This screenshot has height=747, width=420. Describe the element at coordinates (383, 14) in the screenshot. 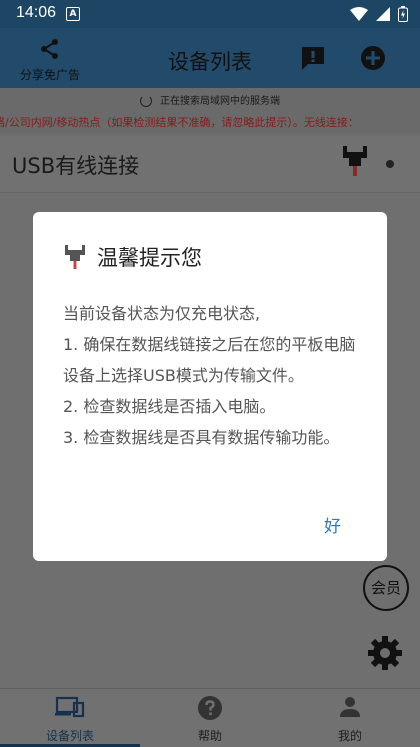

I see `signal-icon` at that location.